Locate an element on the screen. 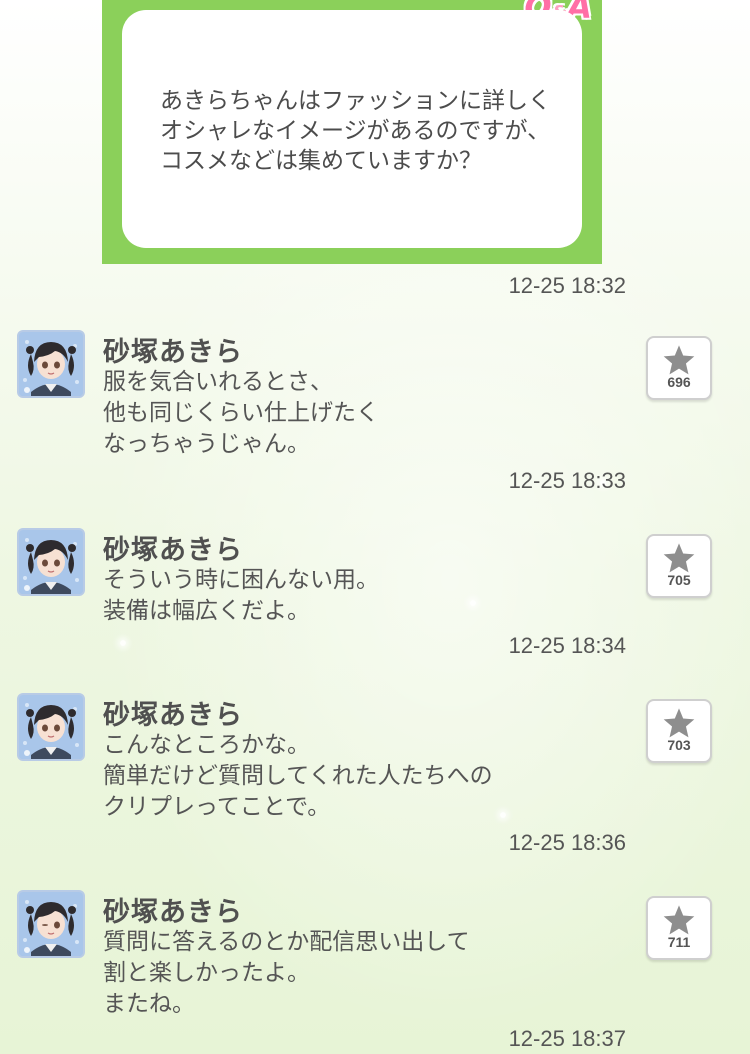 This screenshot has width=750, height=1054. post-timestamp: 12-25 18:37 is located at coordinates (567, 1038).